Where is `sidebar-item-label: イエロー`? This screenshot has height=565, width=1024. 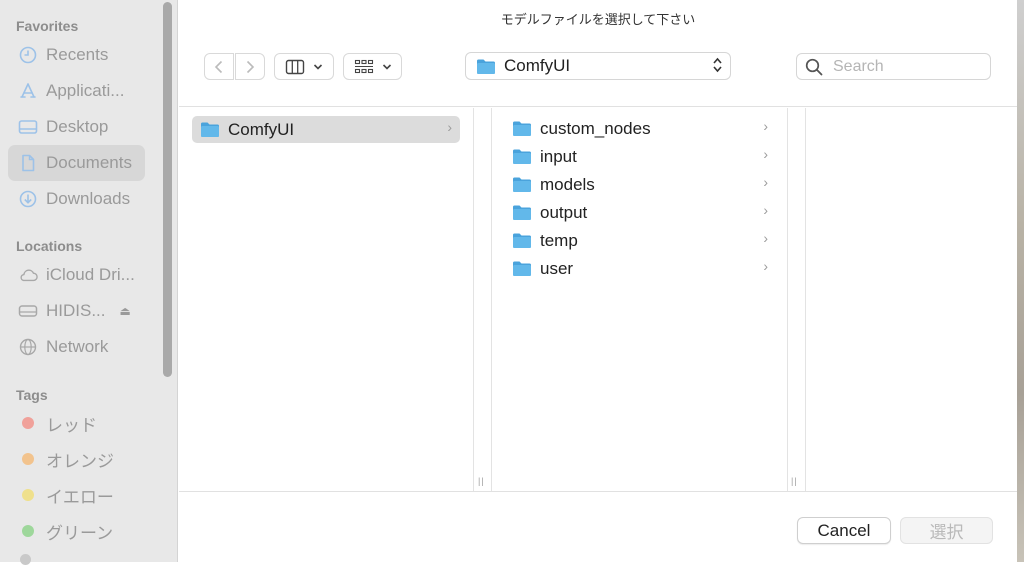 sidebar-item-label: イエロー is located at coordinates (80, 497).